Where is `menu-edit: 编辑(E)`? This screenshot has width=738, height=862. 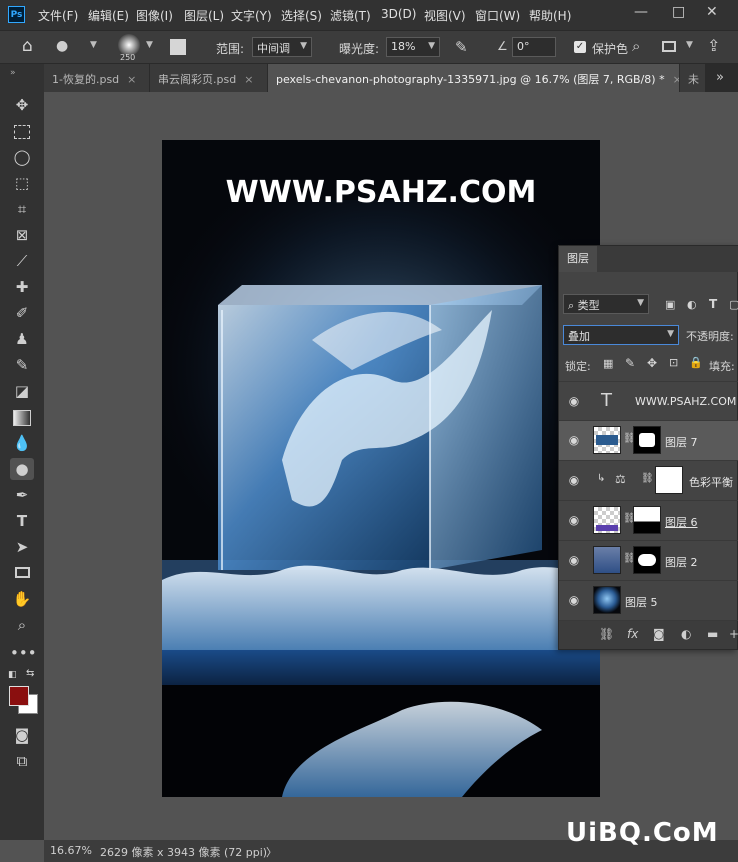
menu-edit: 编辑(E) is located at coordinates (108, 15).